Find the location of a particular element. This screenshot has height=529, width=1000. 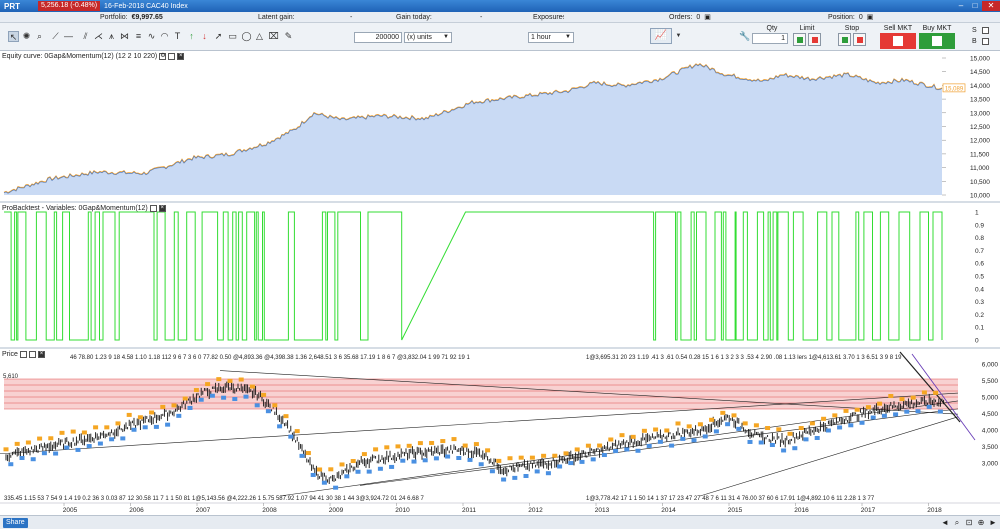

triangle-tool-icon: △ is located at coordinates (259, 36).